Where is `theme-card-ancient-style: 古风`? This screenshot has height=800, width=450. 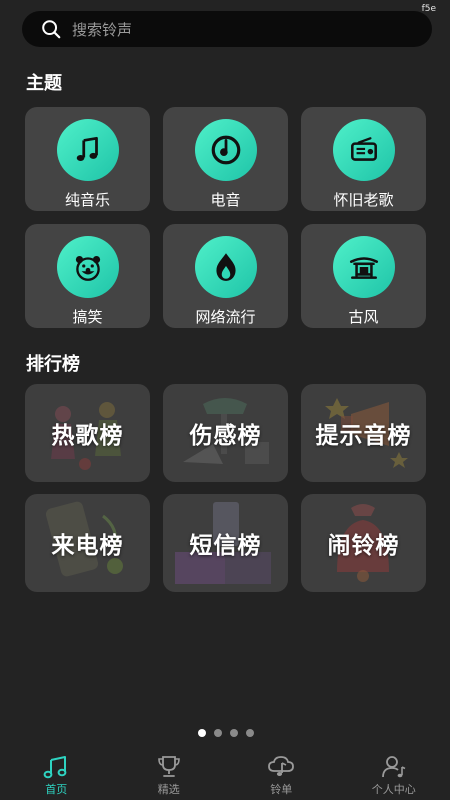 theme-card-ancient-style: 古风 is located at coordinates (363, 276).